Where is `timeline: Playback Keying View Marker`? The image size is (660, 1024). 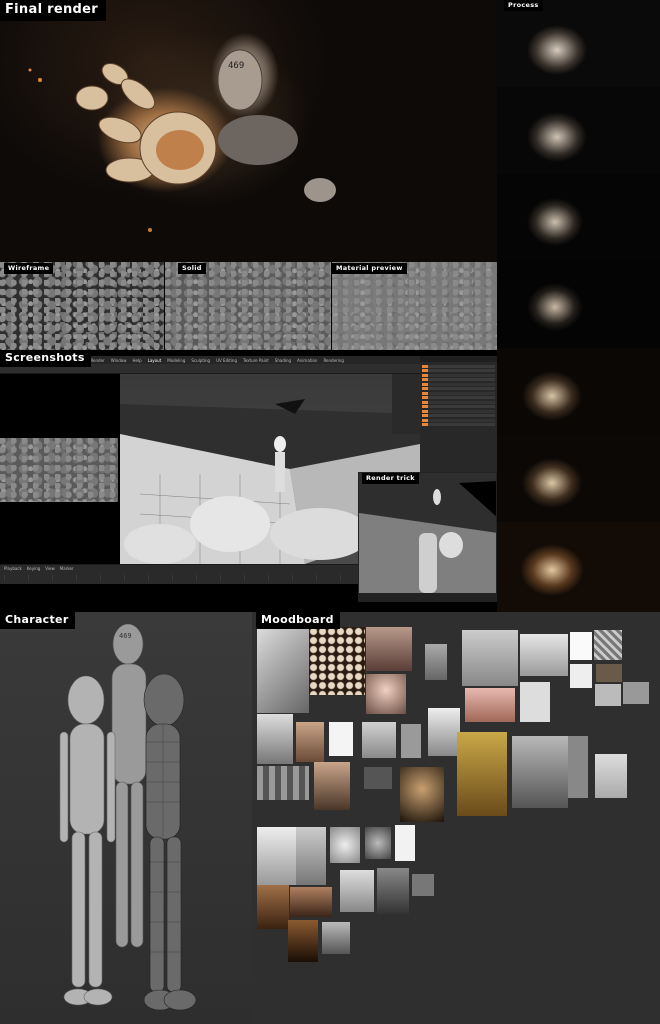 timeline: Playback Keying View Marker is located at coordinates (179, 574).